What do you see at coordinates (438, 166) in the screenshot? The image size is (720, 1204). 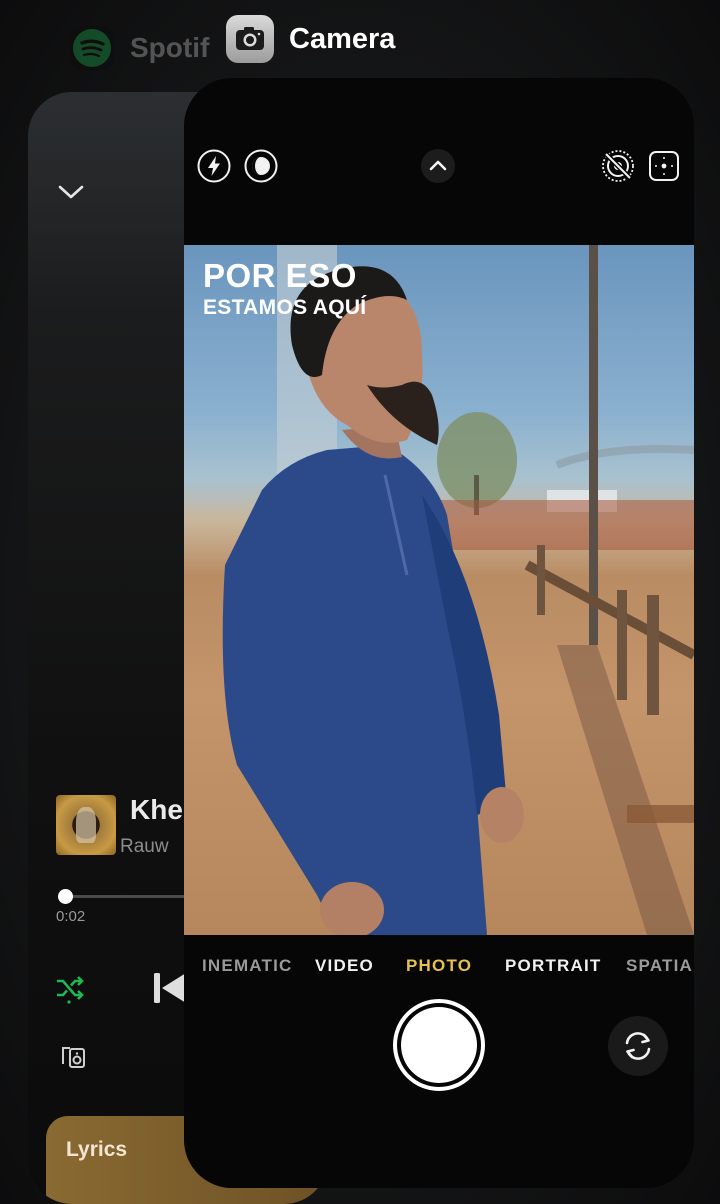 I see `chevron-up-icon` at bounding box center [438, 166].